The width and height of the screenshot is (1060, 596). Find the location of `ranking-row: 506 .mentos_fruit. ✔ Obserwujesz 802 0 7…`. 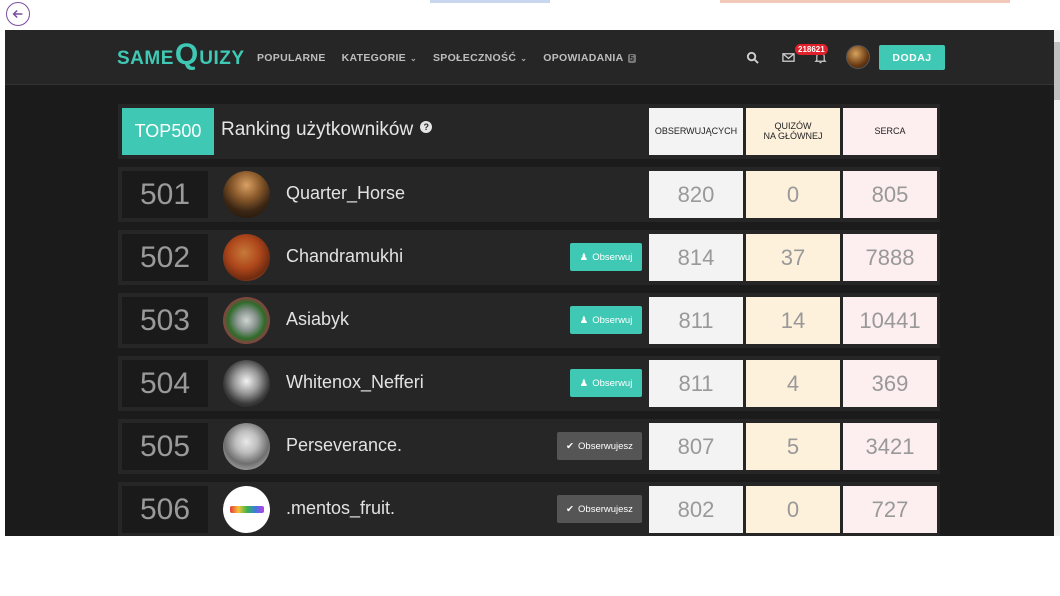

ranking-row: 506 .mentos_fruit. ✔ Obserwujesz 802 0 7… is located at coordinates (529, 509).